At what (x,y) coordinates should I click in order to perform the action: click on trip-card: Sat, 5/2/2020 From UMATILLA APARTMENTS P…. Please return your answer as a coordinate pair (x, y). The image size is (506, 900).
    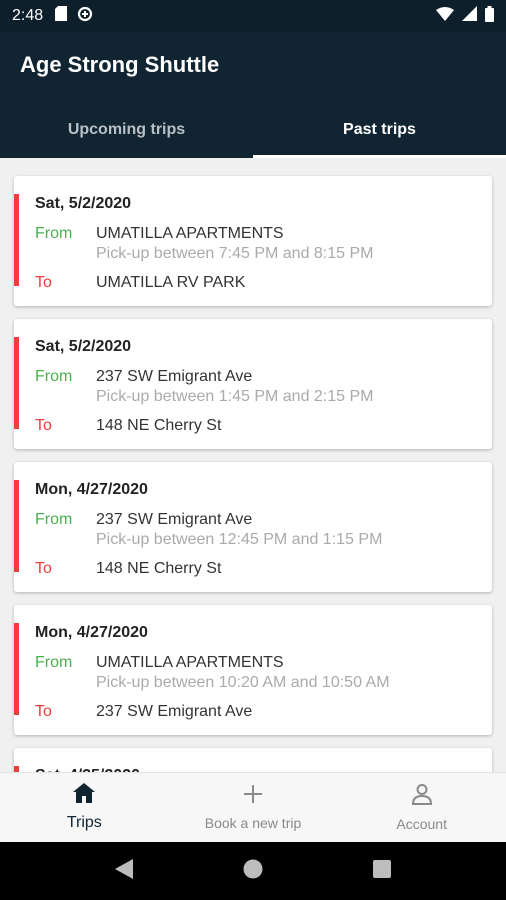
    Looking at the image, I should click on (253, 241).